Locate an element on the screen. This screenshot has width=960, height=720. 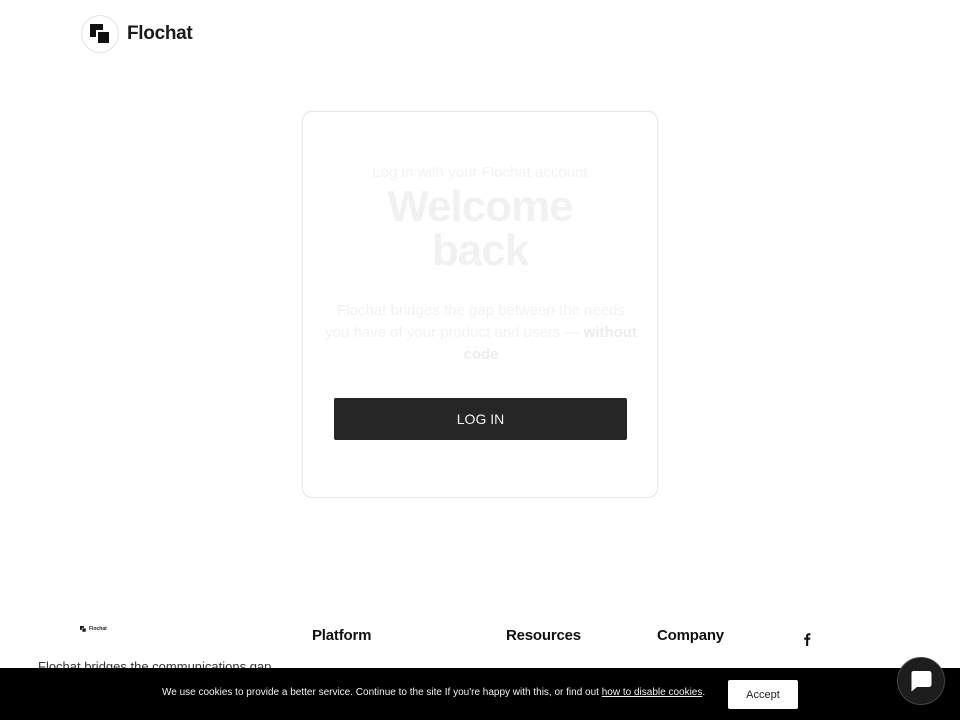
chat-bubble-icon is located at coordinates (921, 681).